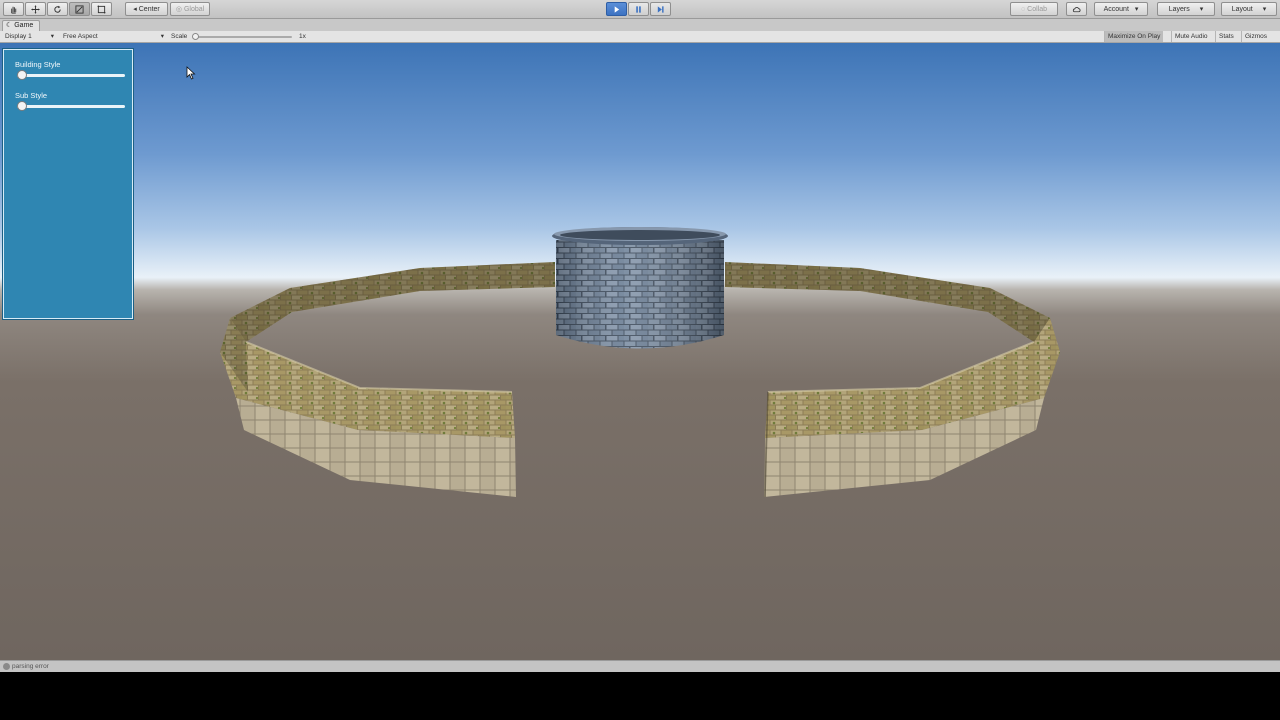  I want to click on tab-row: ☾ Game, so click(640, 25).